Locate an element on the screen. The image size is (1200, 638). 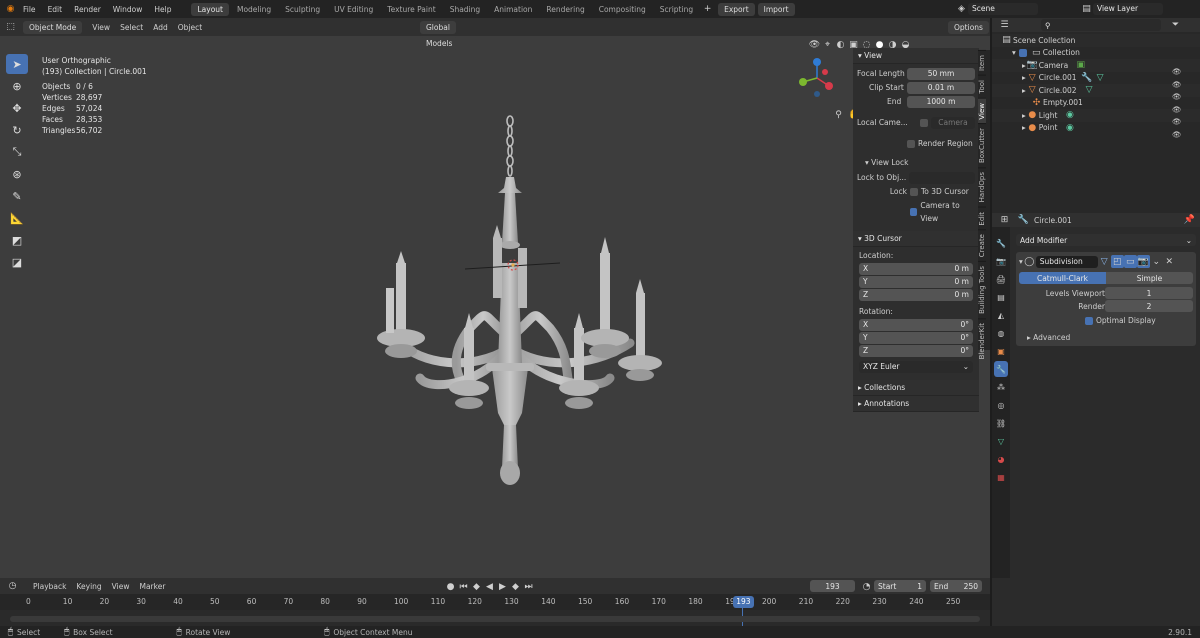
view-layer-name: View Layer is located at coordinates (1128, 8).